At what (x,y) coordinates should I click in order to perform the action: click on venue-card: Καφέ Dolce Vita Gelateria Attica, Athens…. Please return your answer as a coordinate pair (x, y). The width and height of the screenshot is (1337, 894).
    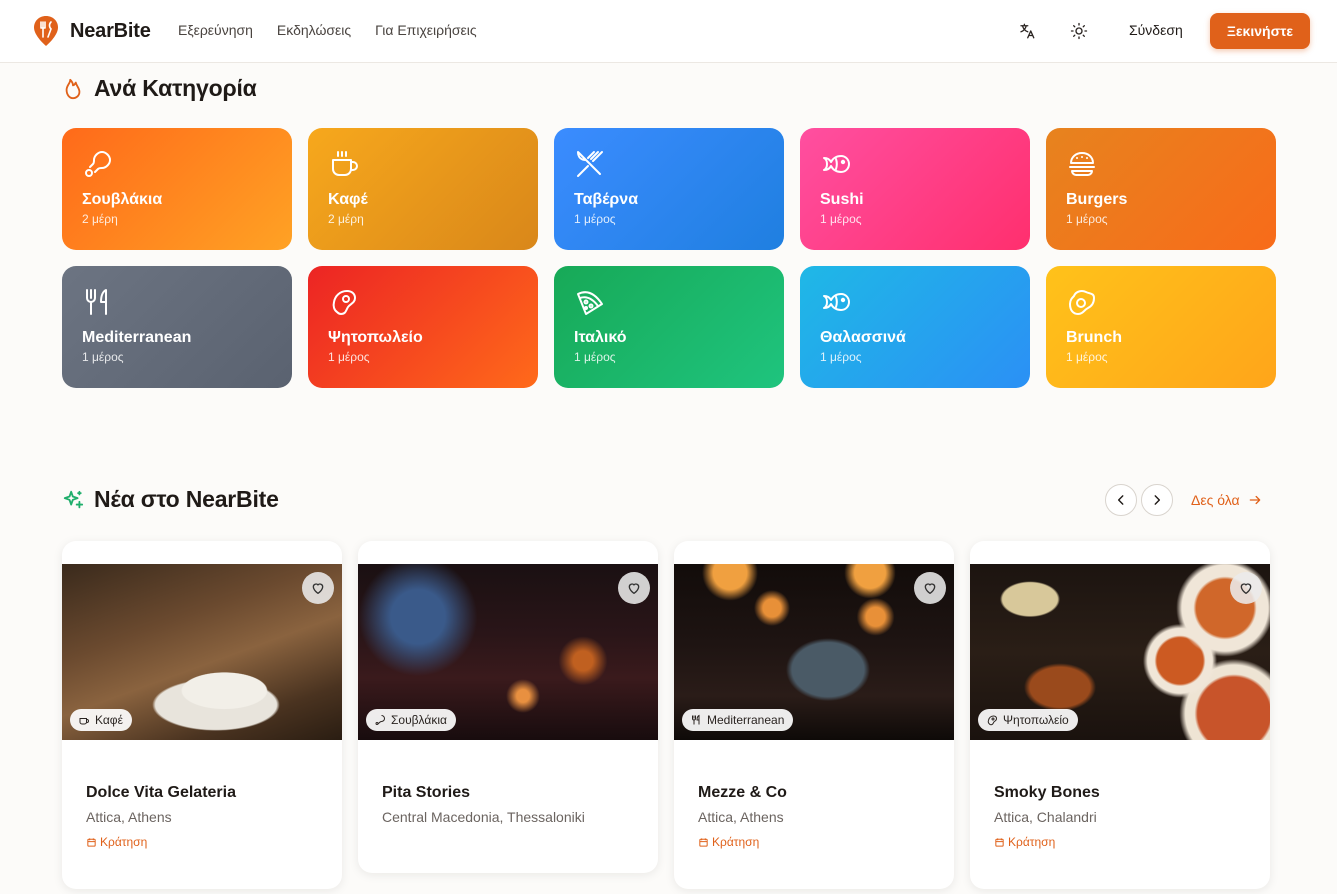
    Looking at the image, I should click on (202, 715).